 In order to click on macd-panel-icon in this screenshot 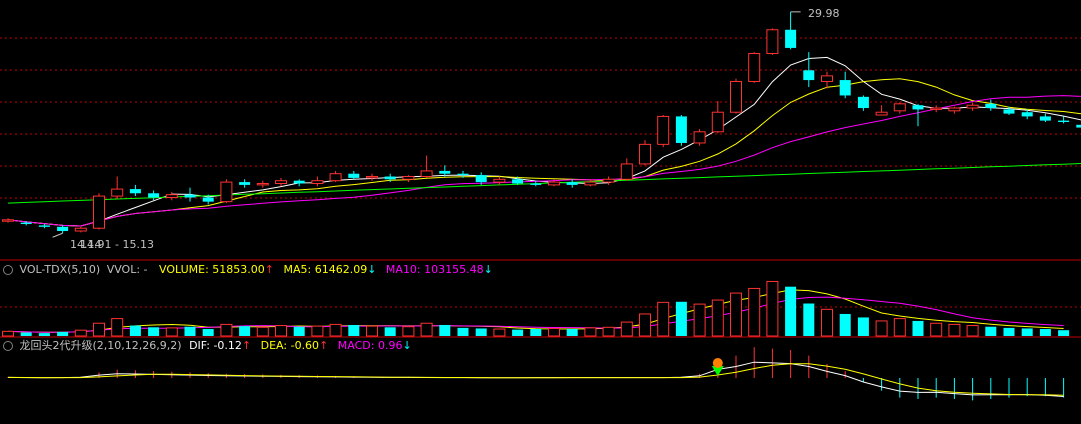, I will do `click(8, 346)`.